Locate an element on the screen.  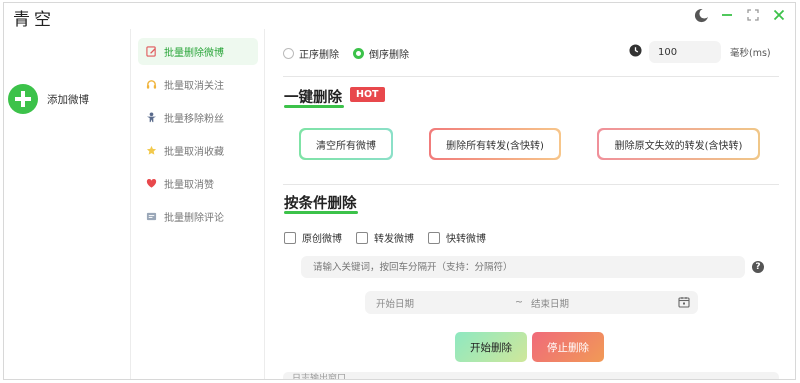
radio-label: 倒序删除 is located at coordinates (389, 55).